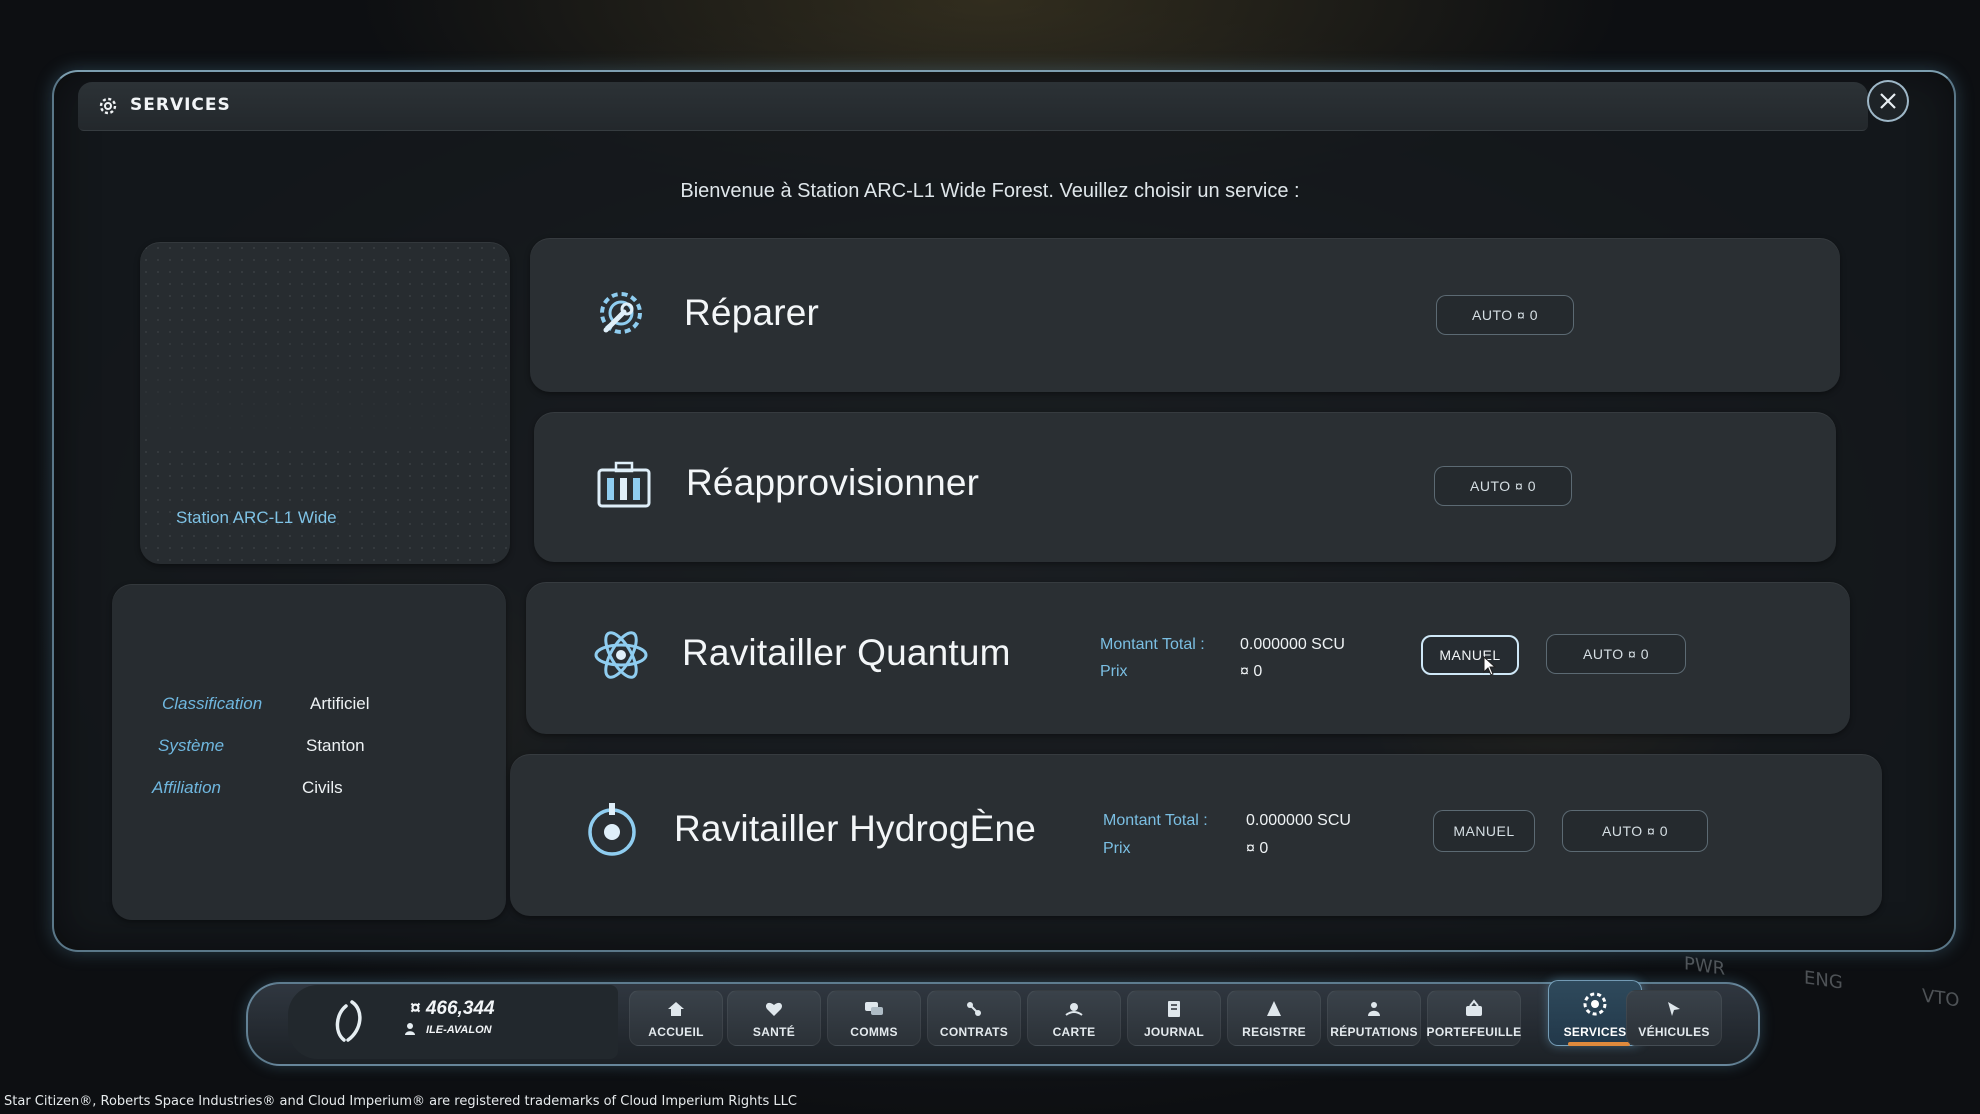  What do you see at coordinates (974, 1018) in the screenshot?
I see `nav-contrats: CONTRATS` at bounding box center [974, 1018].